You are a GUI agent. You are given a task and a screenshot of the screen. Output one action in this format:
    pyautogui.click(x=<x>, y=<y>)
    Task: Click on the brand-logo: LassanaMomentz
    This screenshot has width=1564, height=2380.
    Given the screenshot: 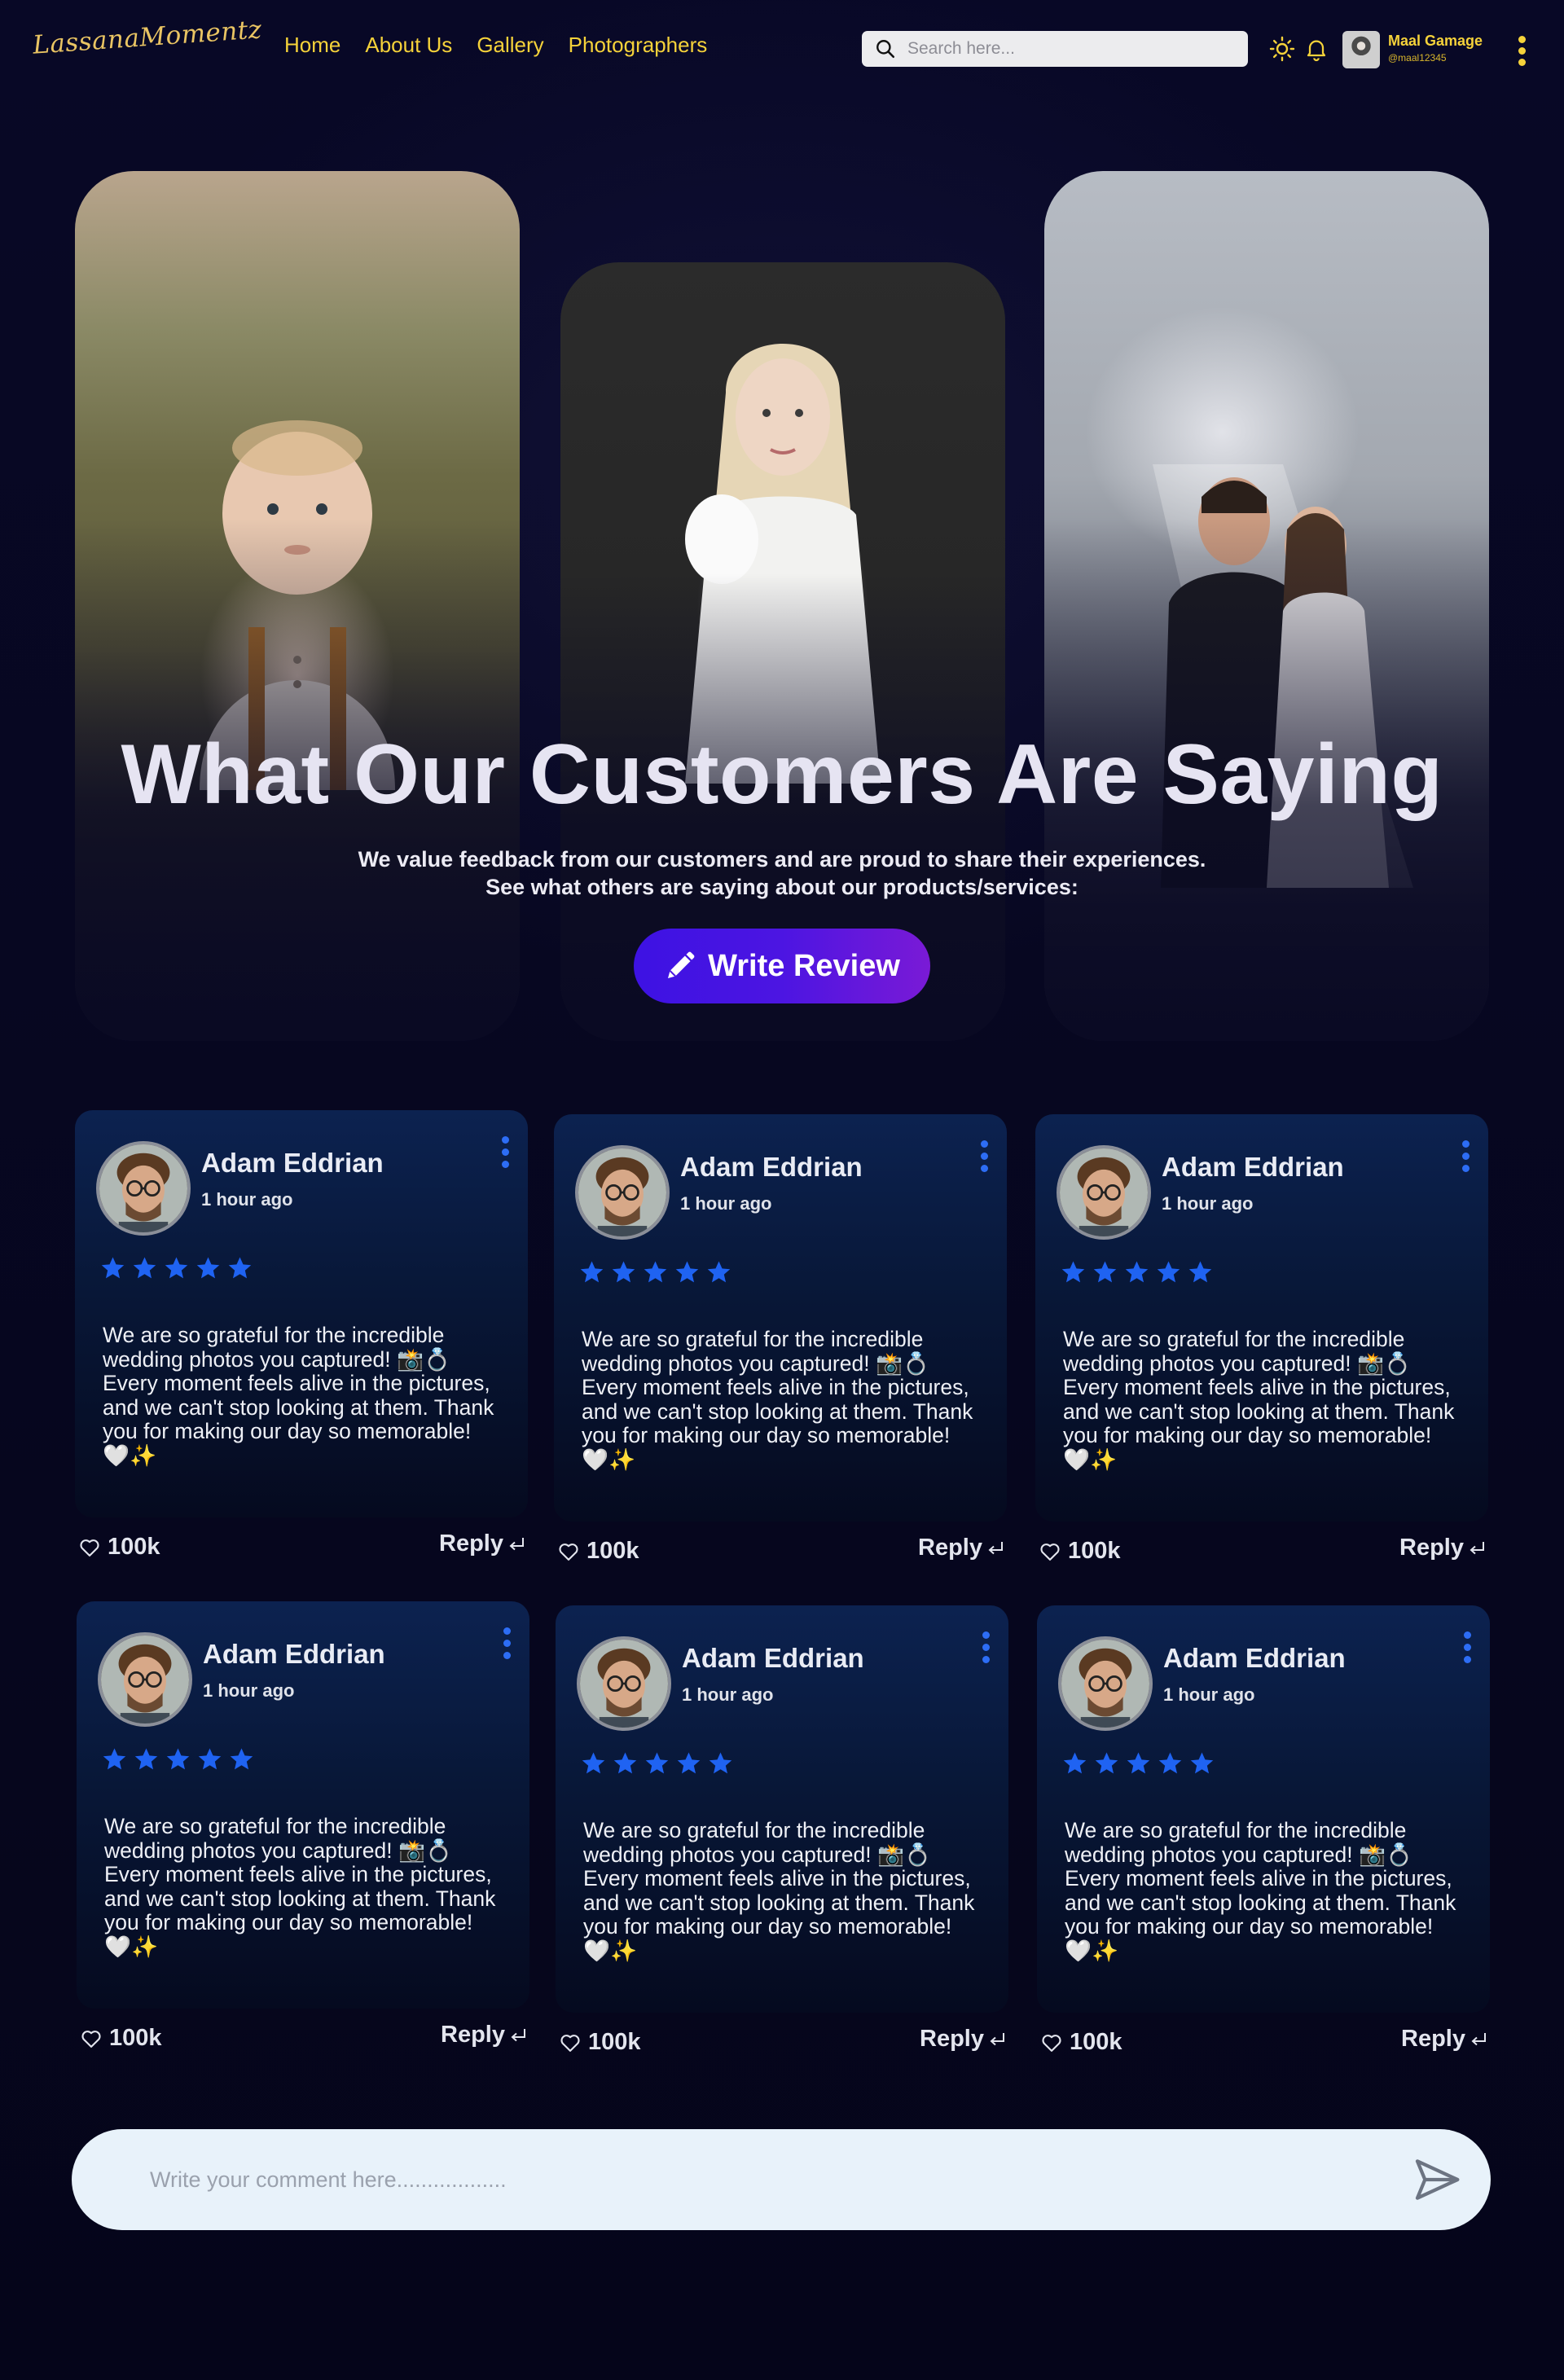 What is the action you would take?
    pyautogui.click(x=147, y=50)
    